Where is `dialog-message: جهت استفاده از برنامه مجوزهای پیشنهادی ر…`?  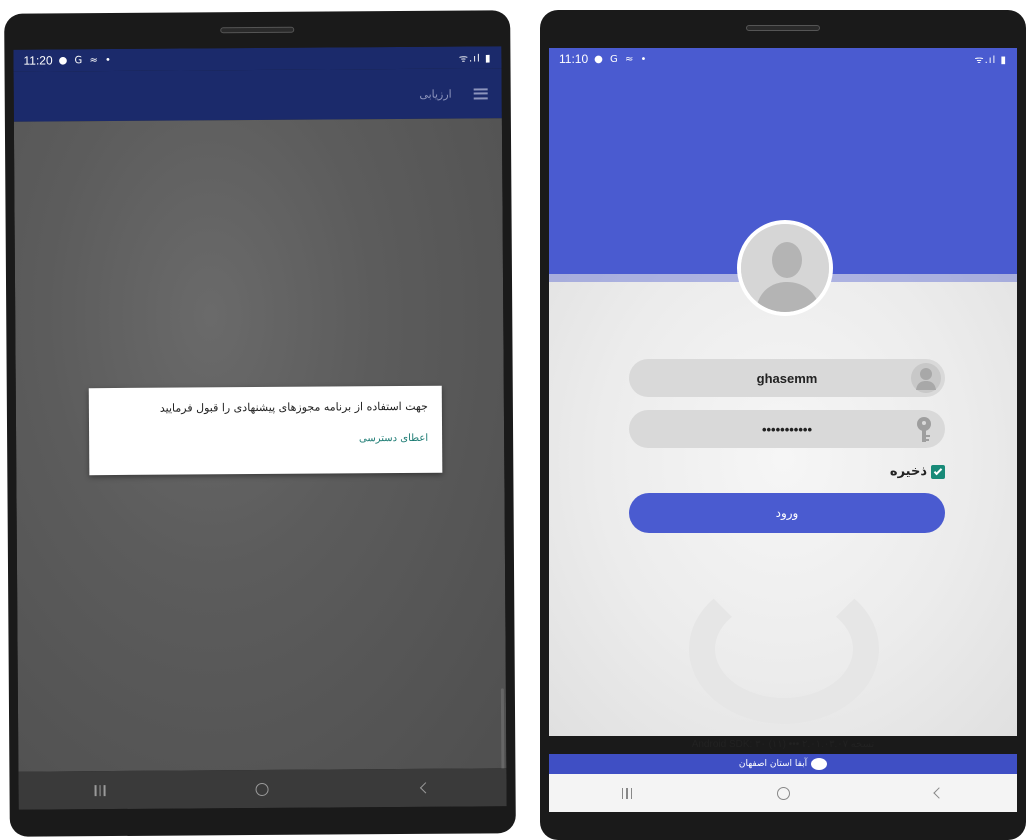 dialog-message: جهت استفاده از برنامه مجوزهای پیشنهادی ر… is located at coordinates (293, 407).